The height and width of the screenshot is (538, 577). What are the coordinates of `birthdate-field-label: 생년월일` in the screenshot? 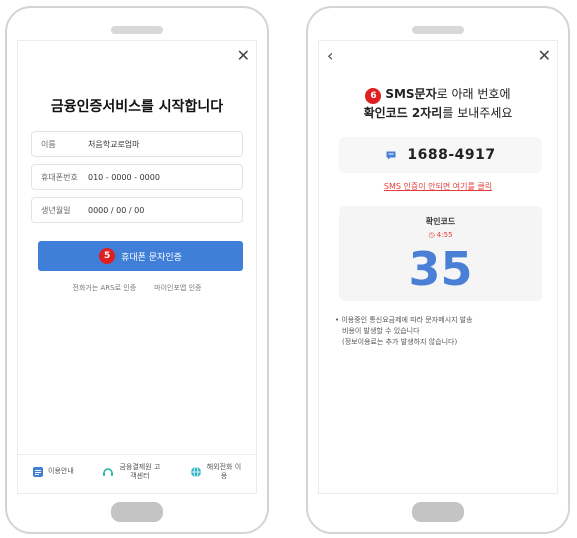 It's located at (56, 210).